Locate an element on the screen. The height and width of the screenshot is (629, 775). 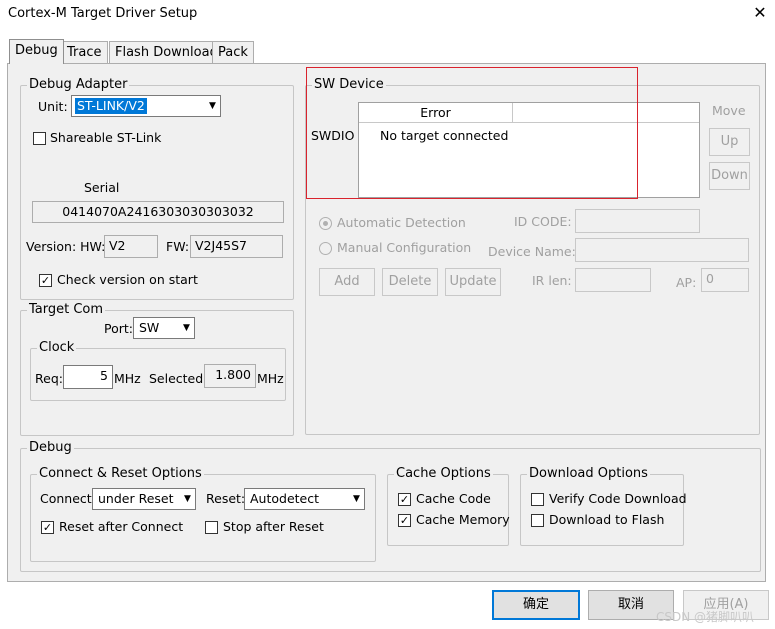
verify-code-download-checkbox is located at coordinates (537, 499).